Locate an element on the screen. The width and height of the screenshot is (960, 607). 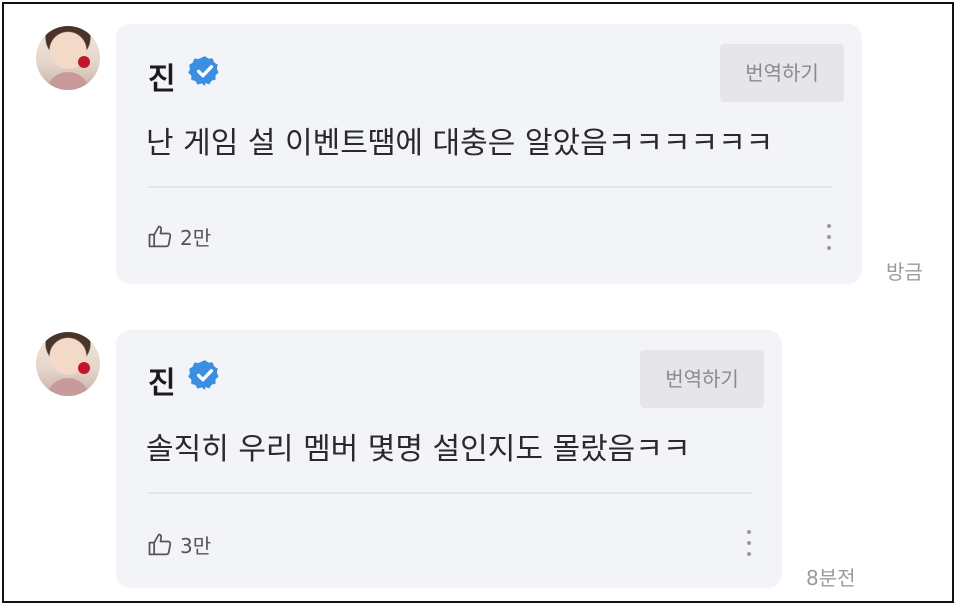
comment-text: 난 게임 설 이벤트땜에 대충은 알았음ㅋㅋㅋㅋㅋㅋ is located at coordinates (460, 143).